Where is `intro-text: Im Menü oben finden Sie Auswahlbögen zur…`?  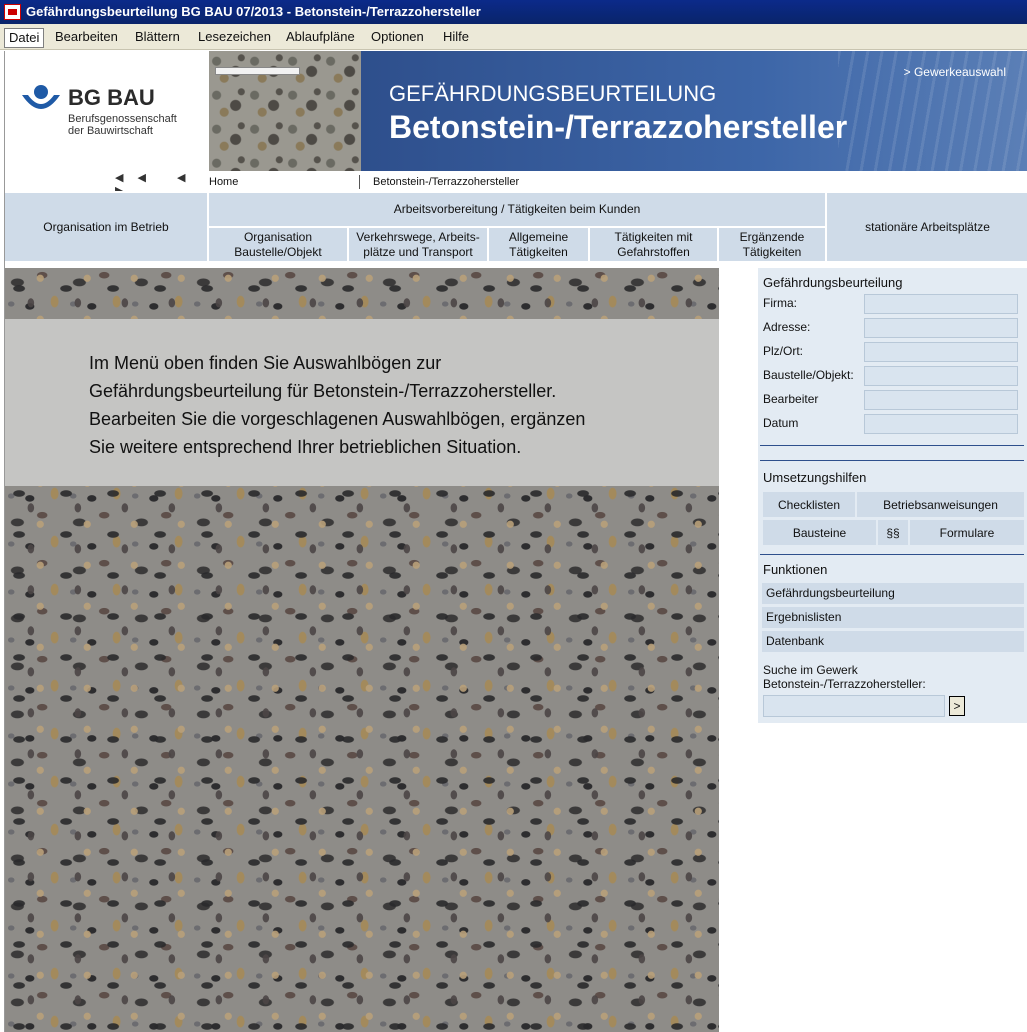 intro-text: Im Menü oben finden Sie Auswahlbögen zur… is located at coordinates (379, 405).